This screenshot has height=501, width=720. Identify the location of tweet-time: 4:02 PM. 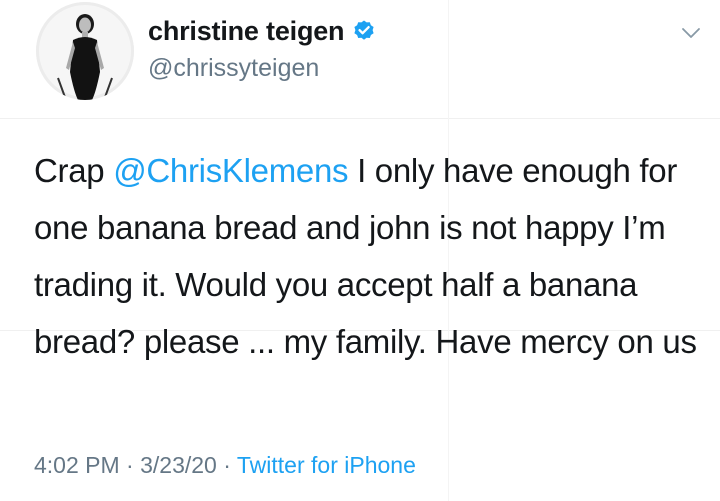
(77, 465).